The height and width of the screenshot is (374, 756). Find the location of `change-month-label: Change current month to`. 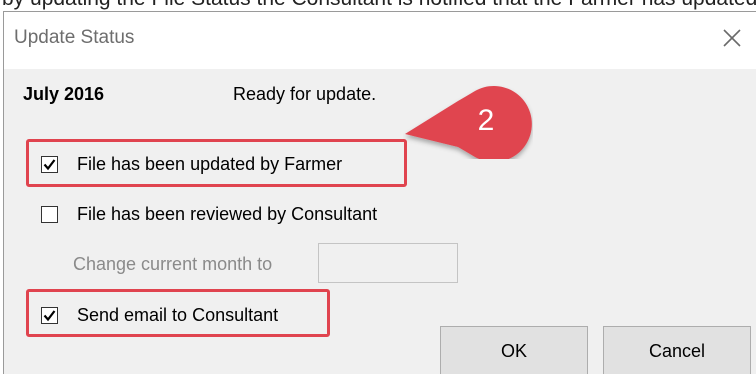

change-month-label: Change current month to is located at coordinates (173, 264).